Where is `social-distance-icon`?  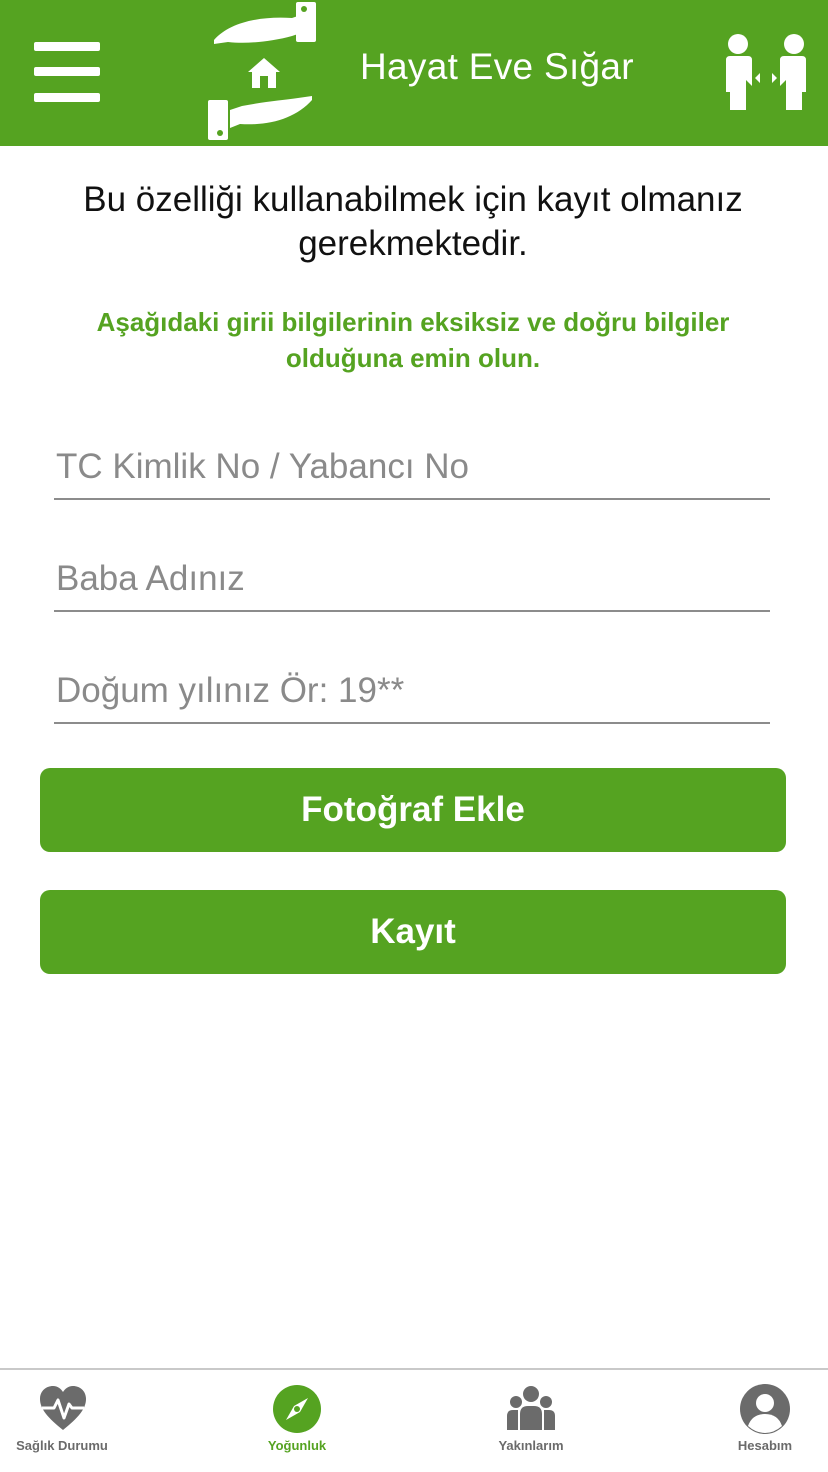
social-distance-icon is located at coordinates (766, 72).